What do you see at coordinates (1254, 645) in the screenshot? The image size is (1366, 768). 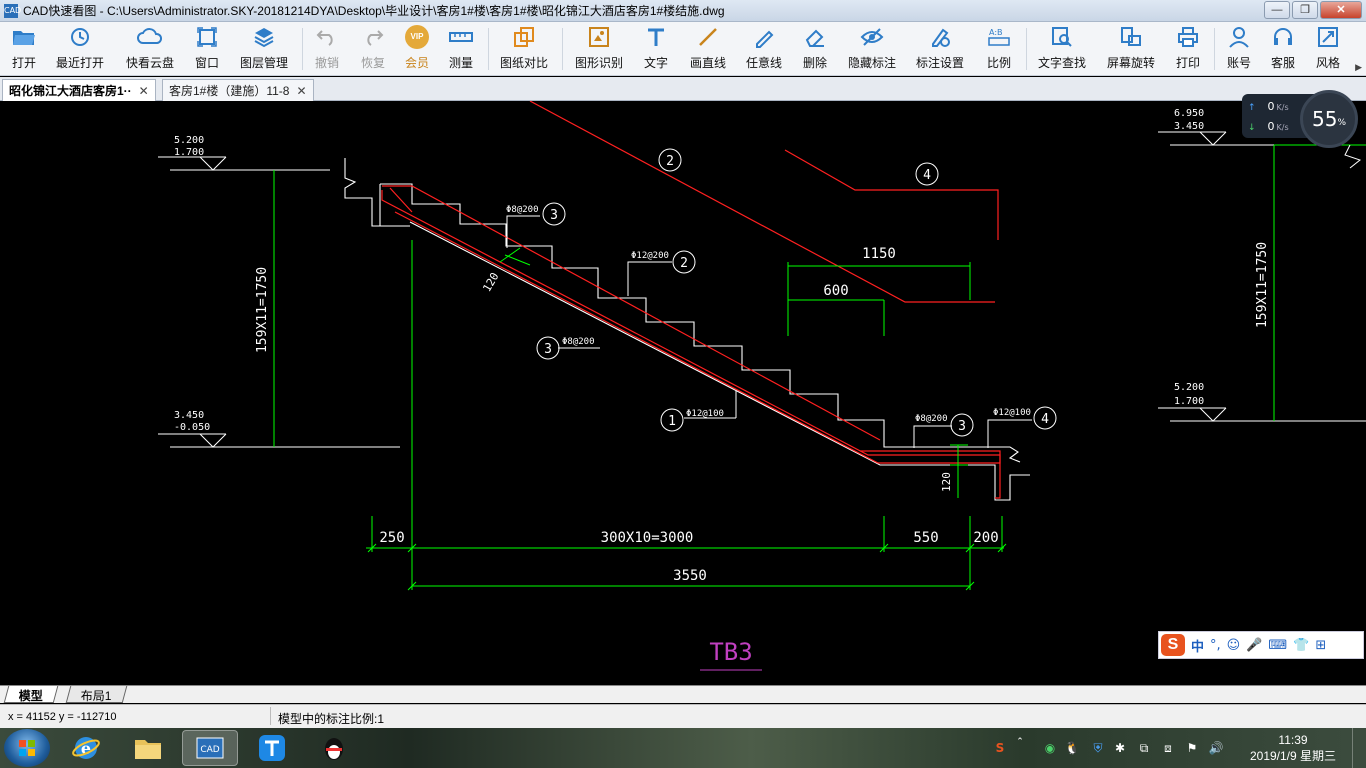 I see `microphone-icon: 🎤` at bounding box center [1254, 645].